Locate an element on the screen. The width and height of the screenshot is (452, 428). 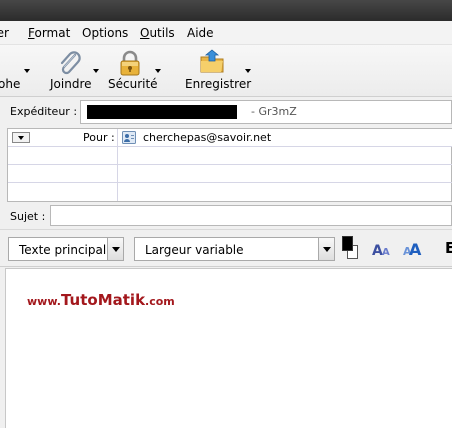
subject-field is located at coordinates (251, 215).